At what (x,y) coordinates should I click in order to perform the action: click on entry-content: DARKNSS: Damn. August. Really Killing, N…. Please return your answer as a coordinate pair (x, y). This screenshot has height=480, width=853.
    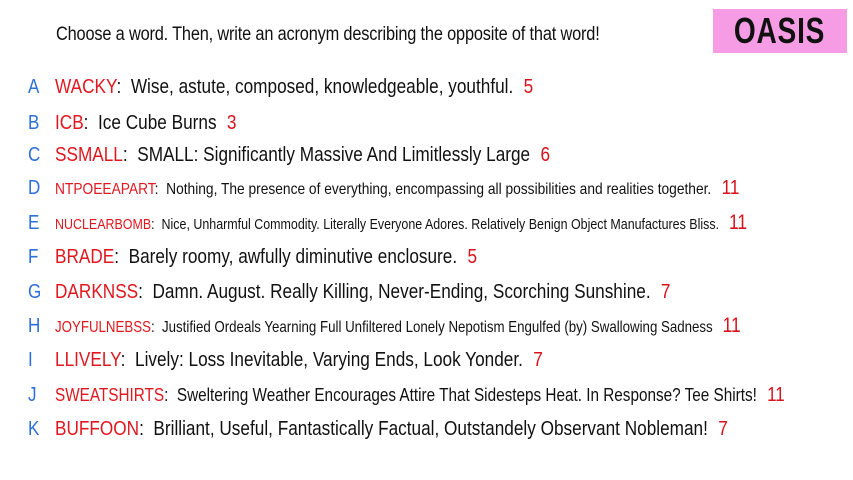
    Looking at the image, I should click on (363, 292).